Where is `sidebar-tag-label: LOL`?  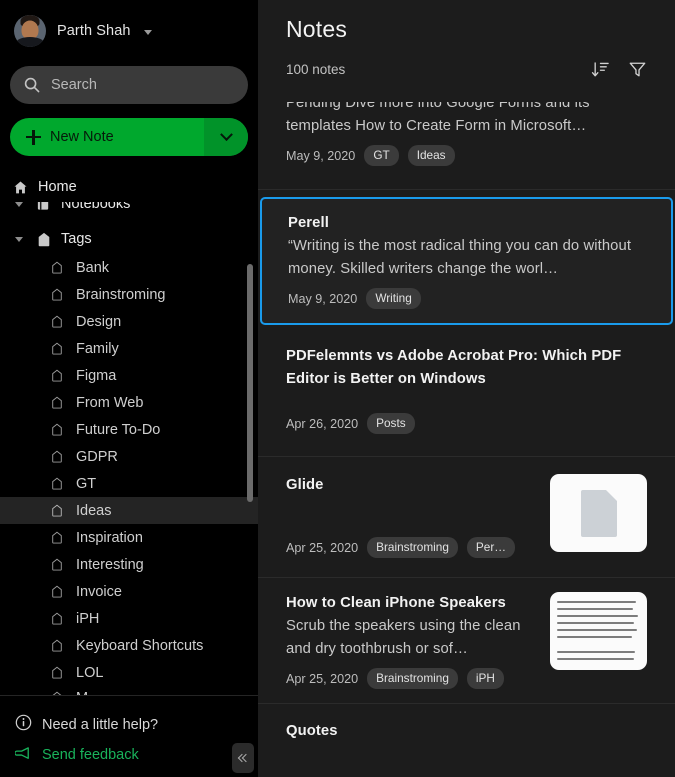 sidebar-tag-label: LOL is located at coordinates (90, 672).